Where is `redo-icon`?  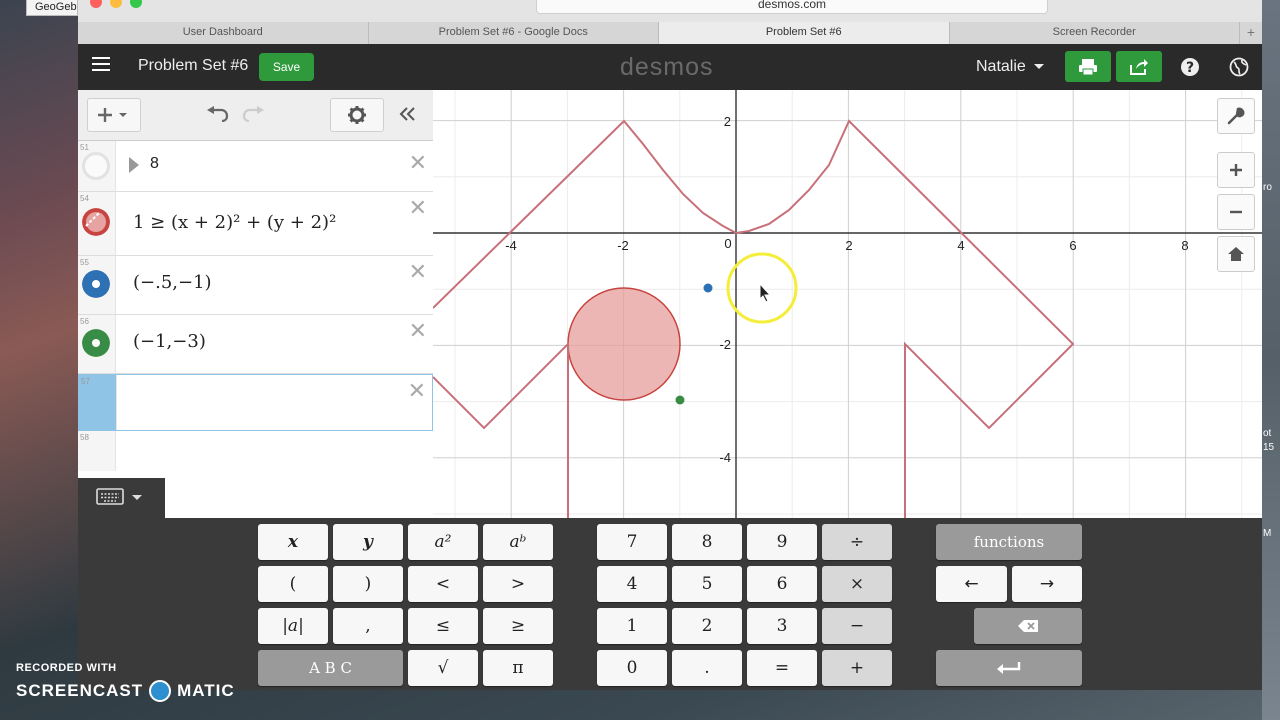 redo-icon is located at coordinates (253, 114).